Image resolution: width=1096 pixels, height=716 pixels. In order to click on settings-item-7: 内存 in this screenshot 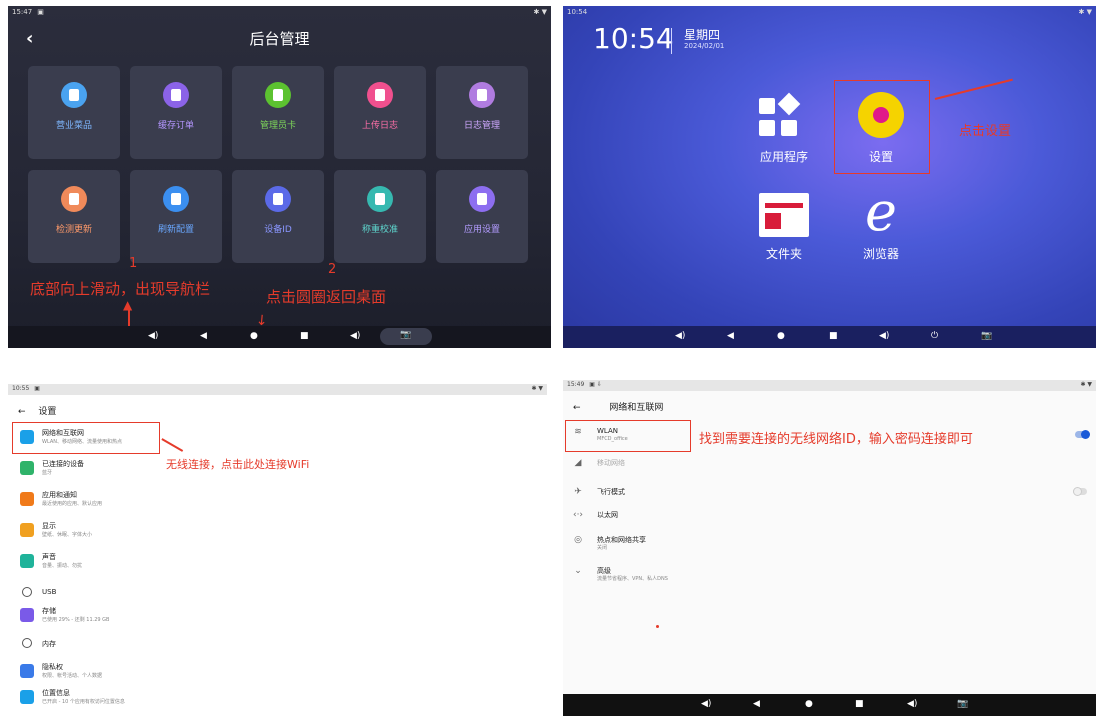, I will do `click(250, 650)`.